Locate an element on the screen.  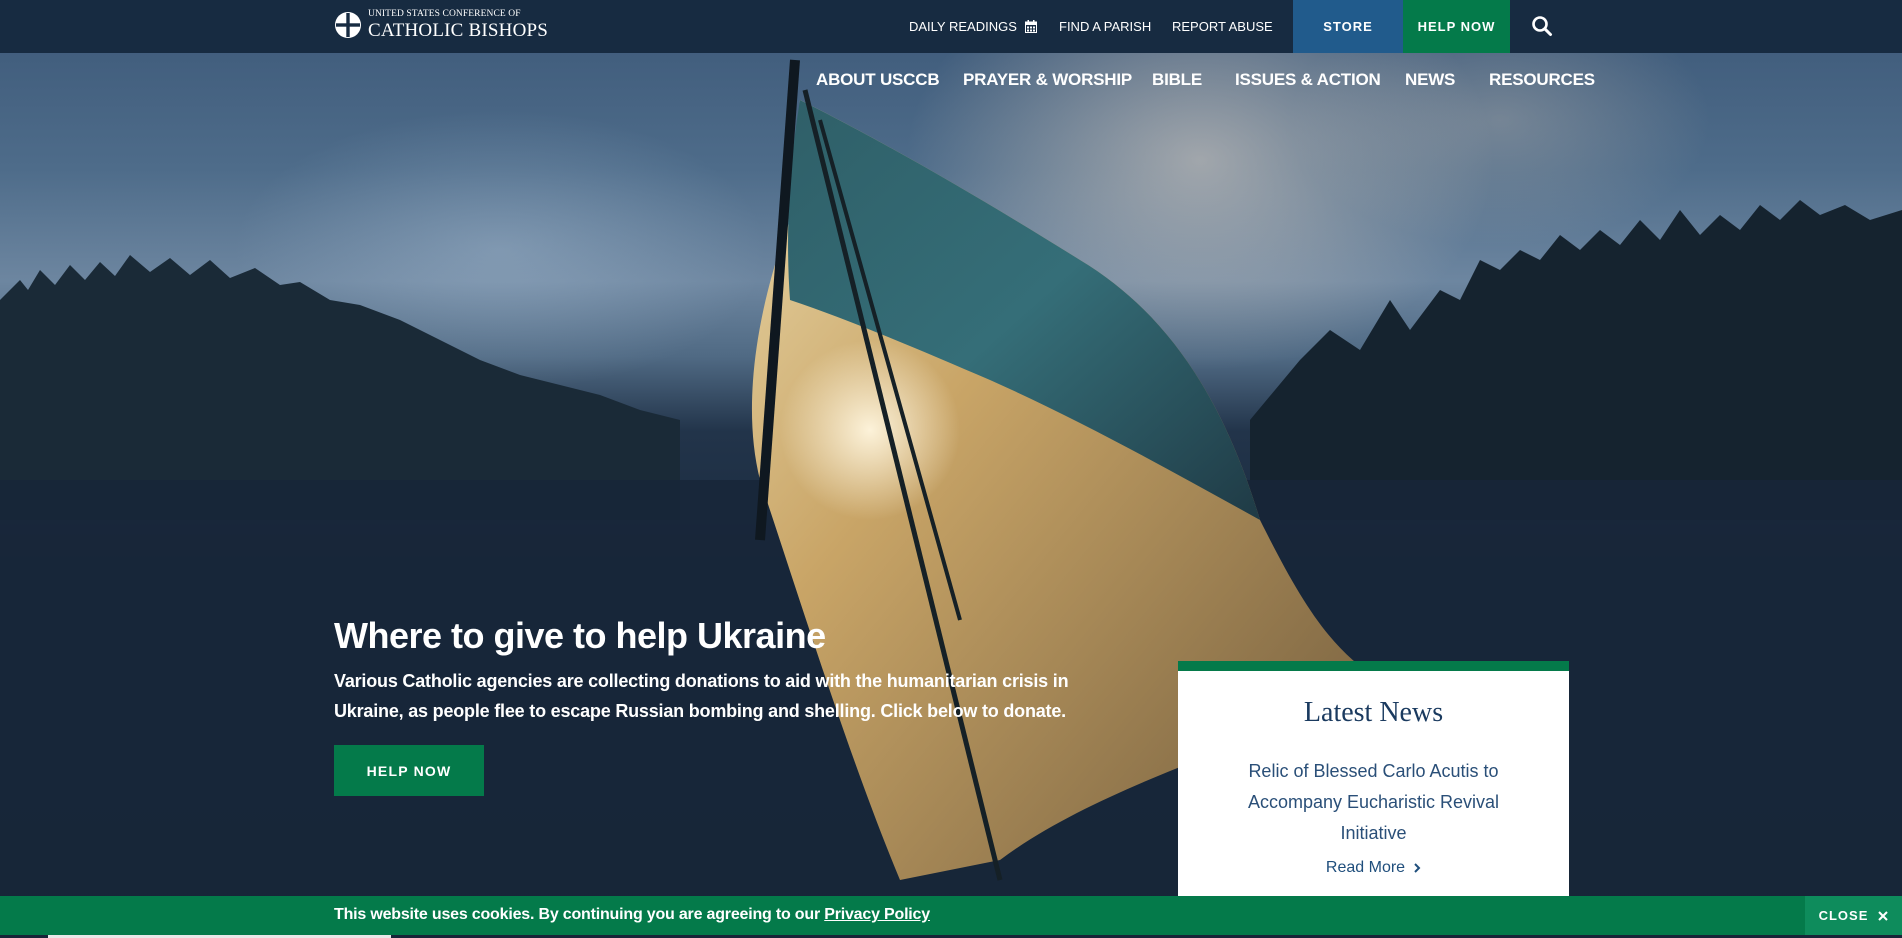
daily-readings-link: DAILY READINGS is located at coordinates (973, 26).